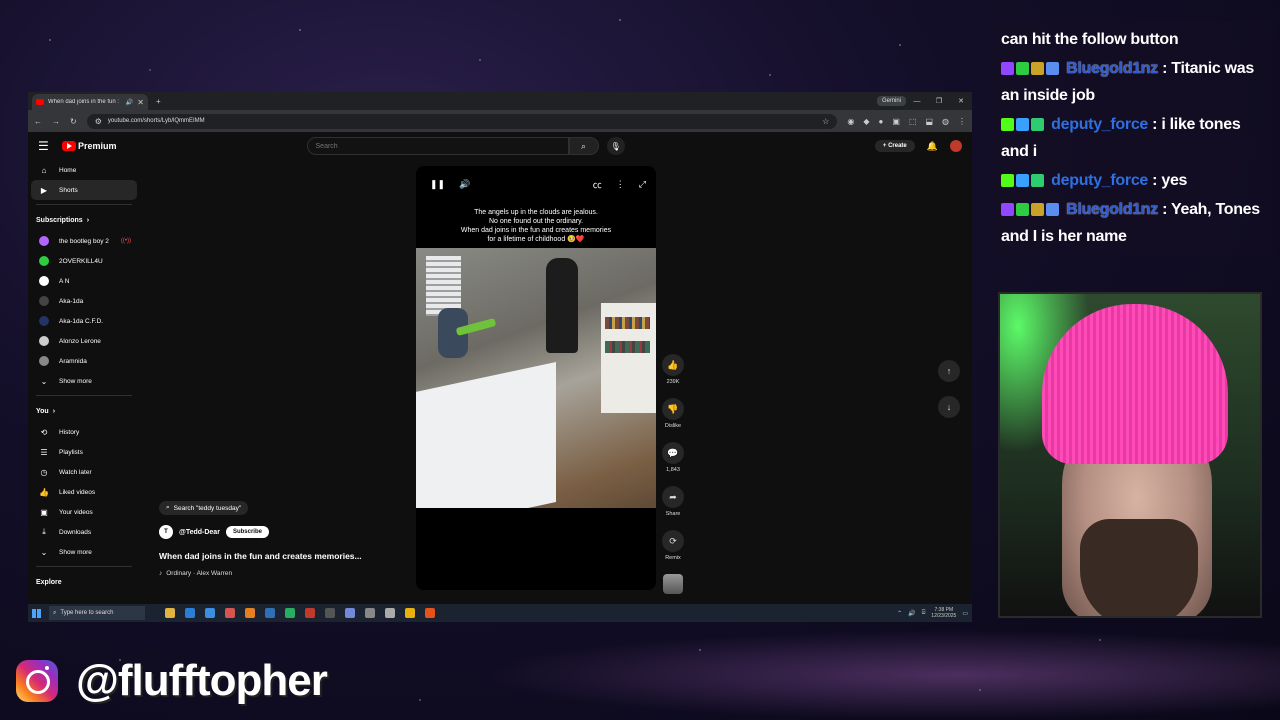 The width and height of the screenshot is (1280, 720). What do you see at coordinates (97, 613) in the screenshot?
I see `taskbar-search: ⌕ Type here to search` at bounding box center [97, 613].